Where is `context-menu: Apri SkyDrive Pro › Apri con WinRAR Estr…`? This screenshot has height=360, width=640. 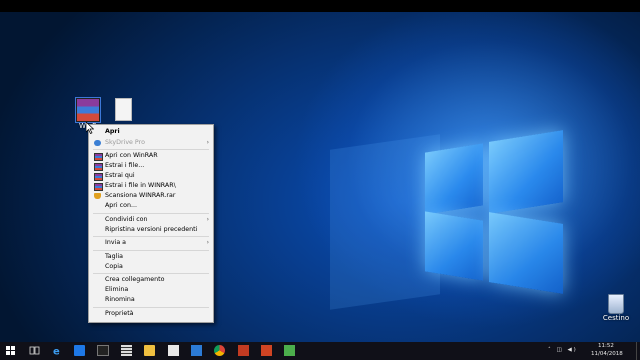 context-menu: Apri SkyDrive Pro › Apri con WinRAR Estr… is located at coordinates (151, 223).